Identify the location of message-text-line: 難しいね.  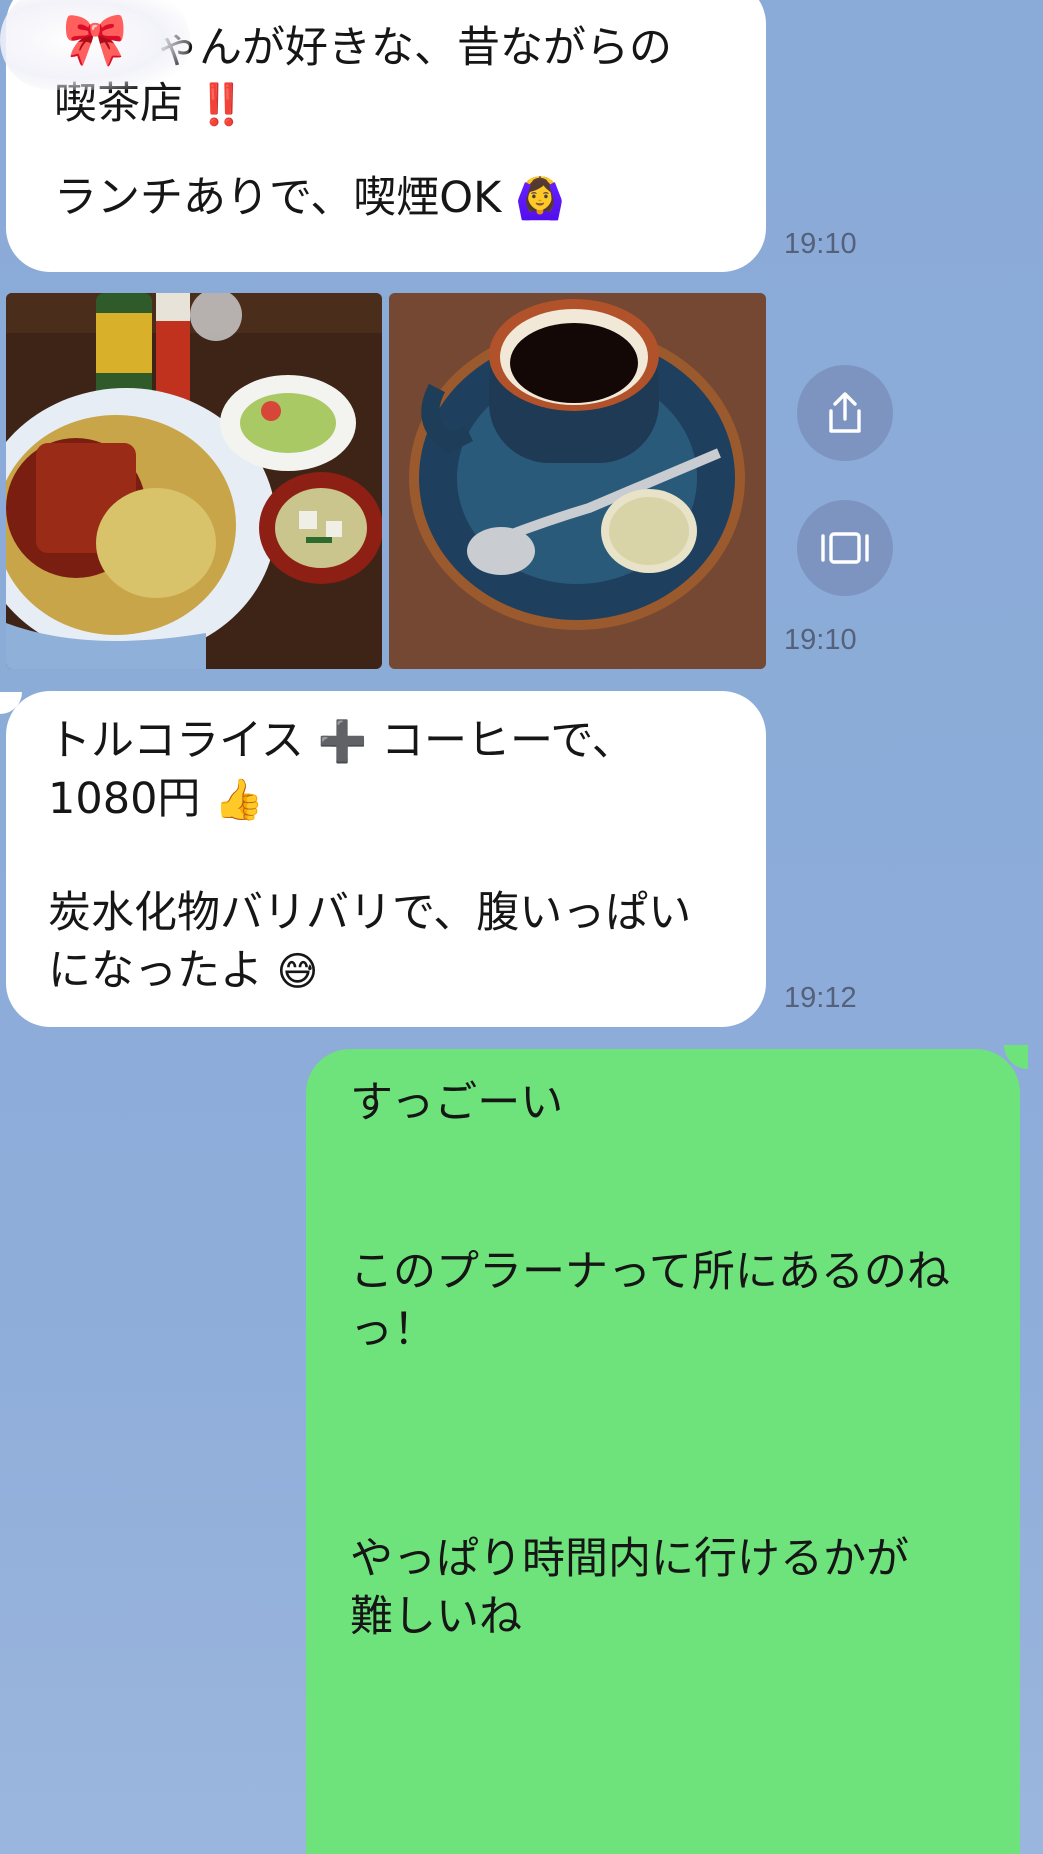
(436, 1617).